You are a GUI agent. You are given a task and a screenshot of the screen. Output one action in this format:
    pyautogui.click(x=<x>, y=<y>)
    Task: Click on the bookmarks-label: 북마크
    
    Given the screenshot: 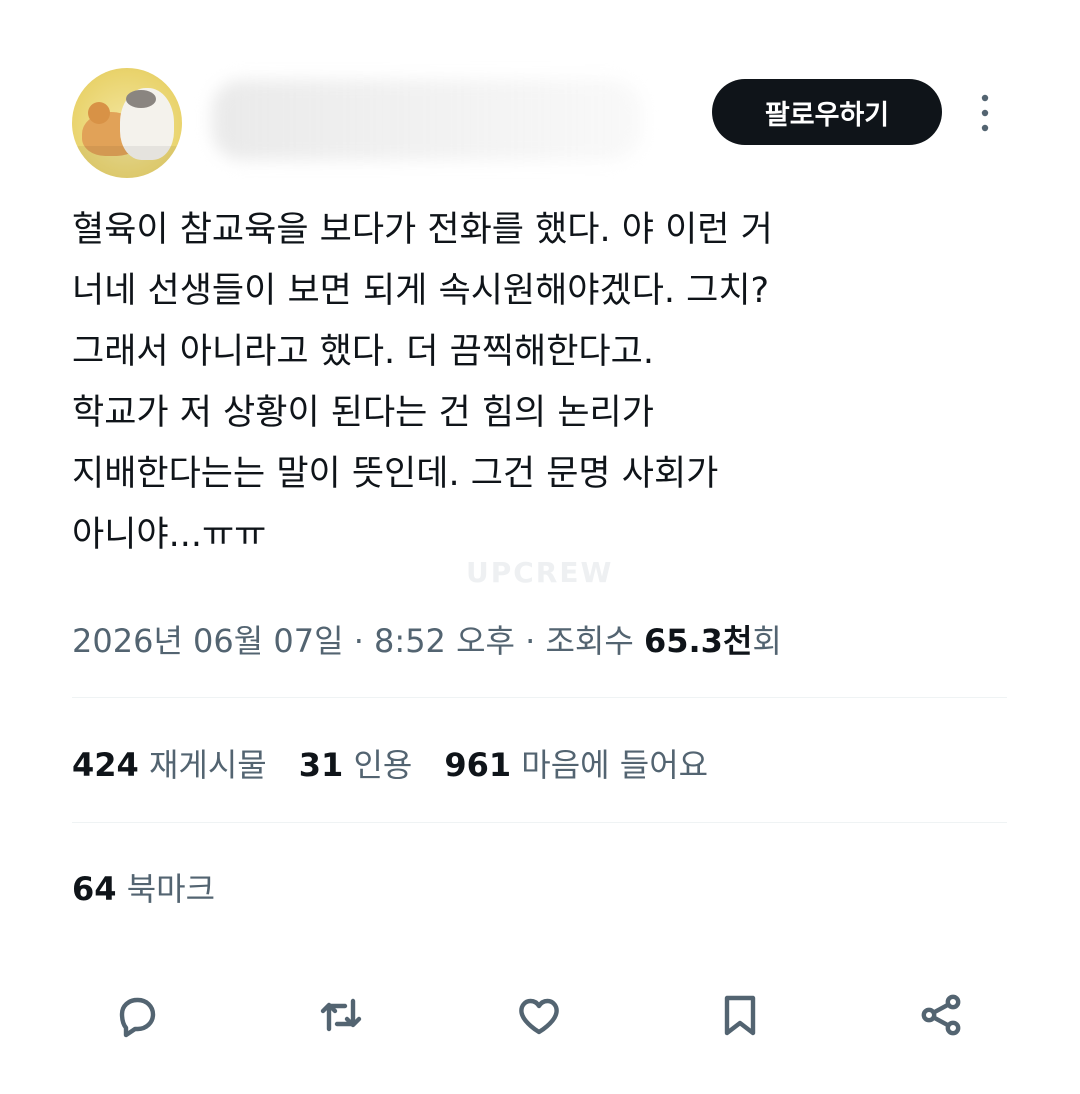 What is the action you would take?
    pyautogui.click(x=171, y=889)
    